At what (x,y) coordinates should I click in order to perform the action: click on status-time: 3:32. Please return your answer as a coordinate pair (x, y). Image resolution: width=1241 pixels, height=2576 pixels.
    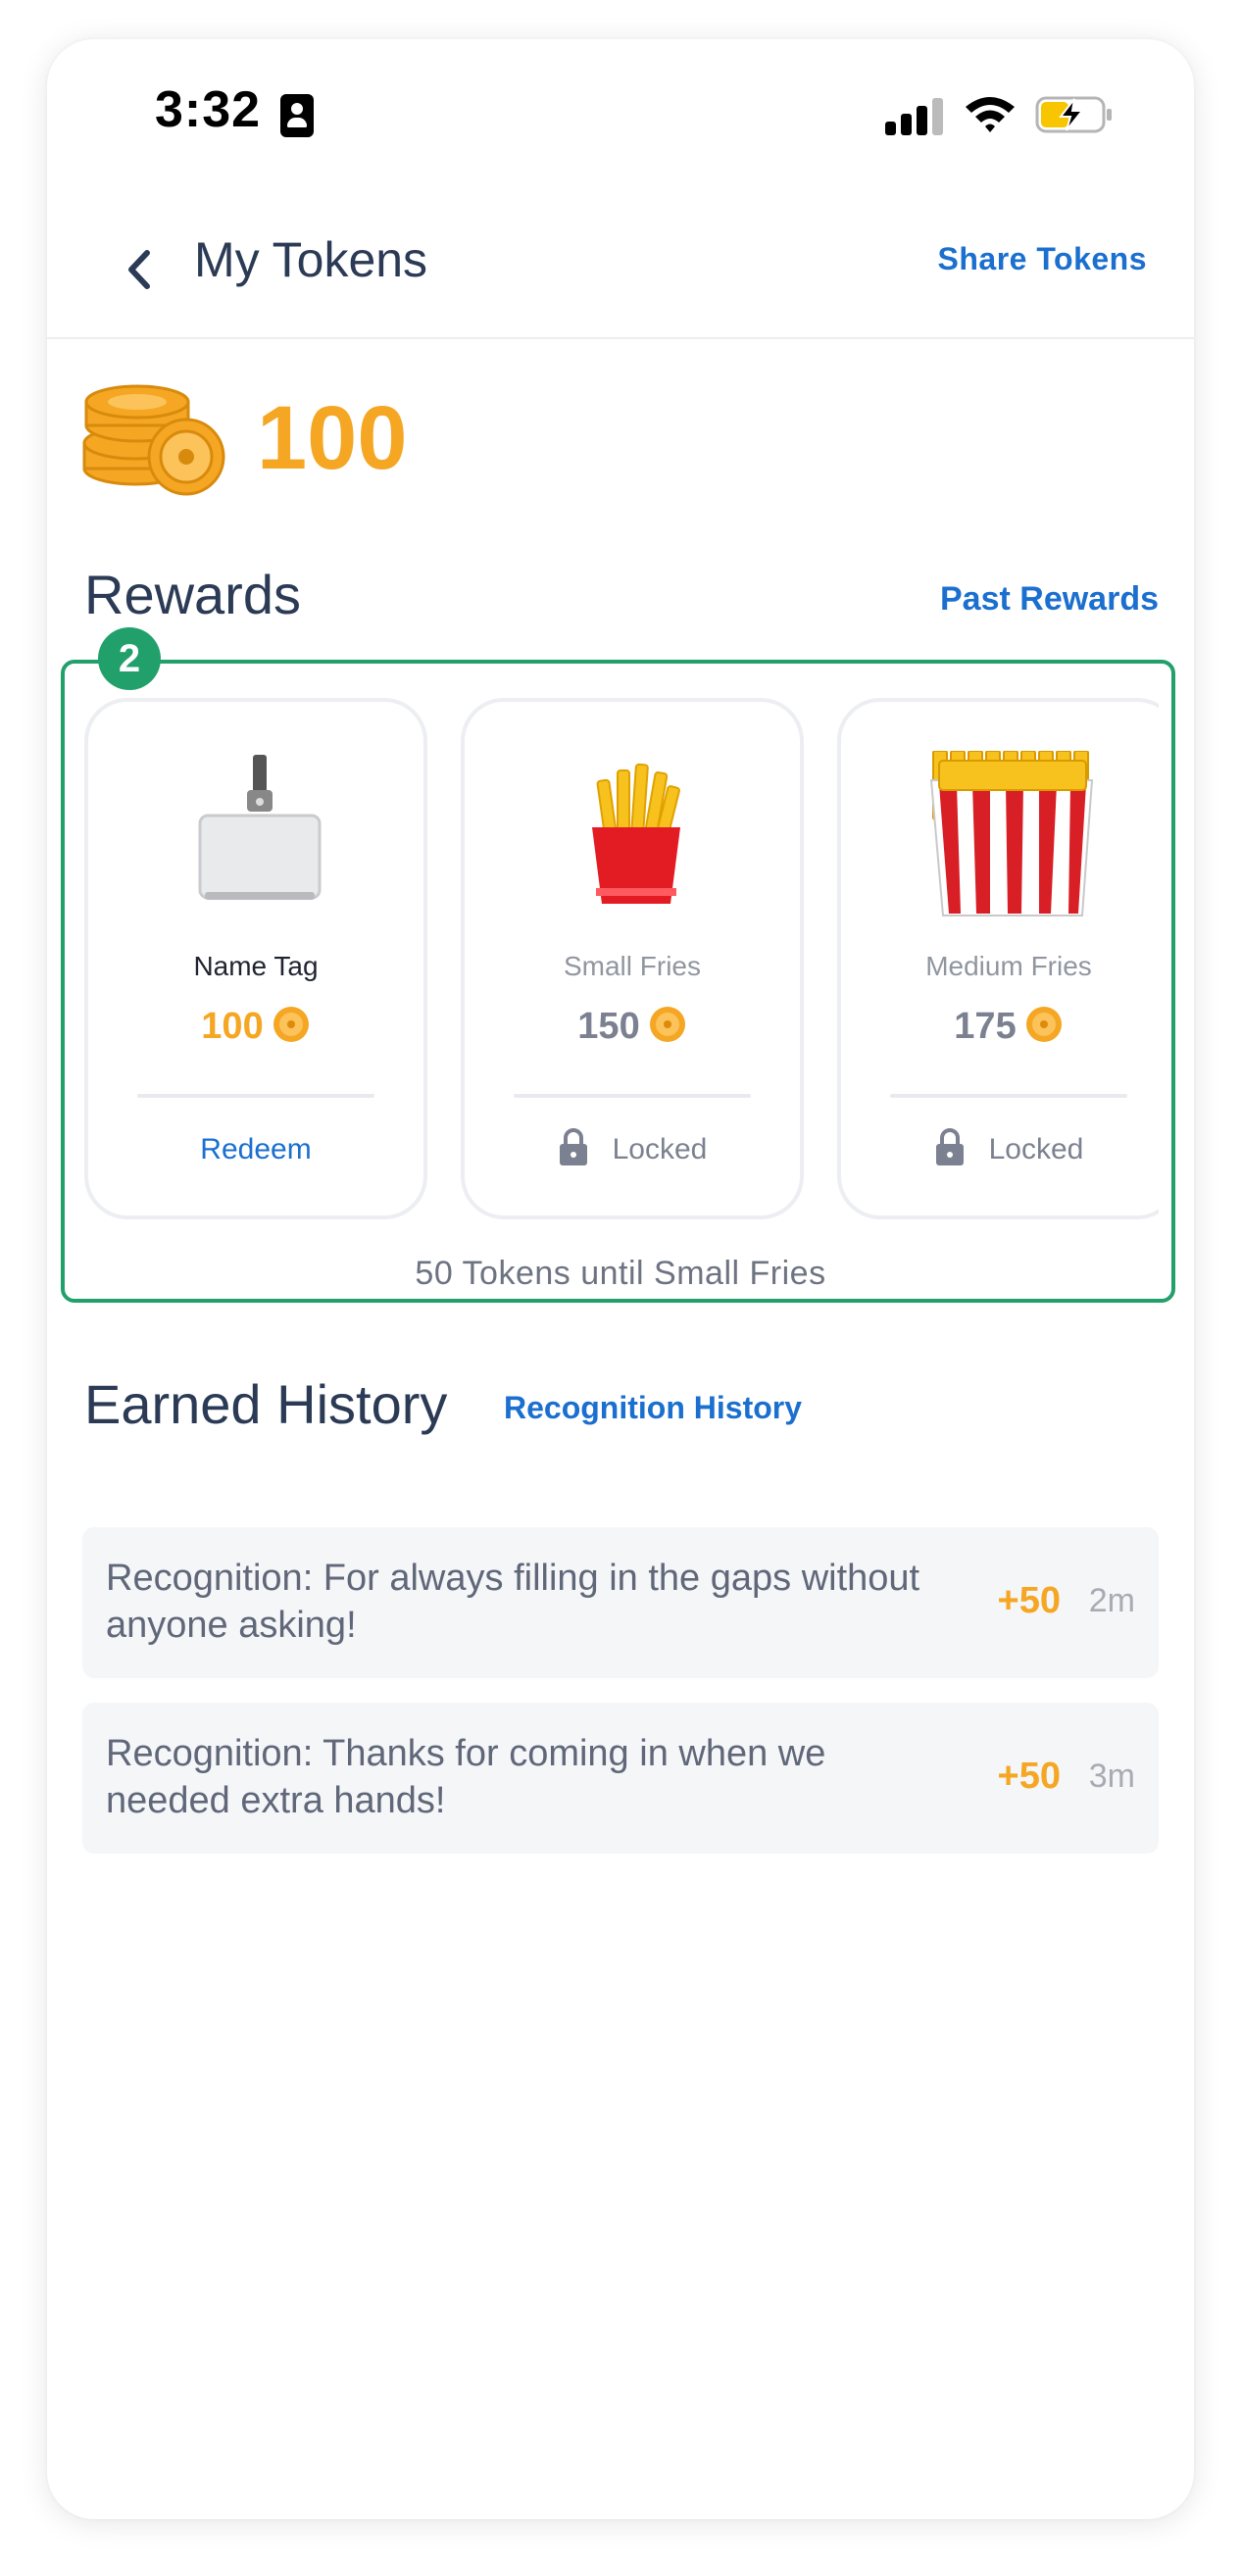
    Looking at the image, I should click on (209, 109).